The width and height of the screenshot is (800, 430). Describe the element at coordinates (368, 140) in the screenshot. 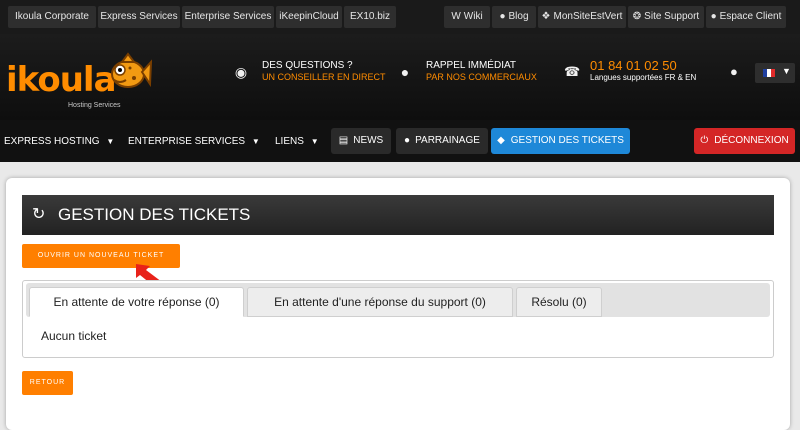

I see `nav-label: NEWS` at that location.